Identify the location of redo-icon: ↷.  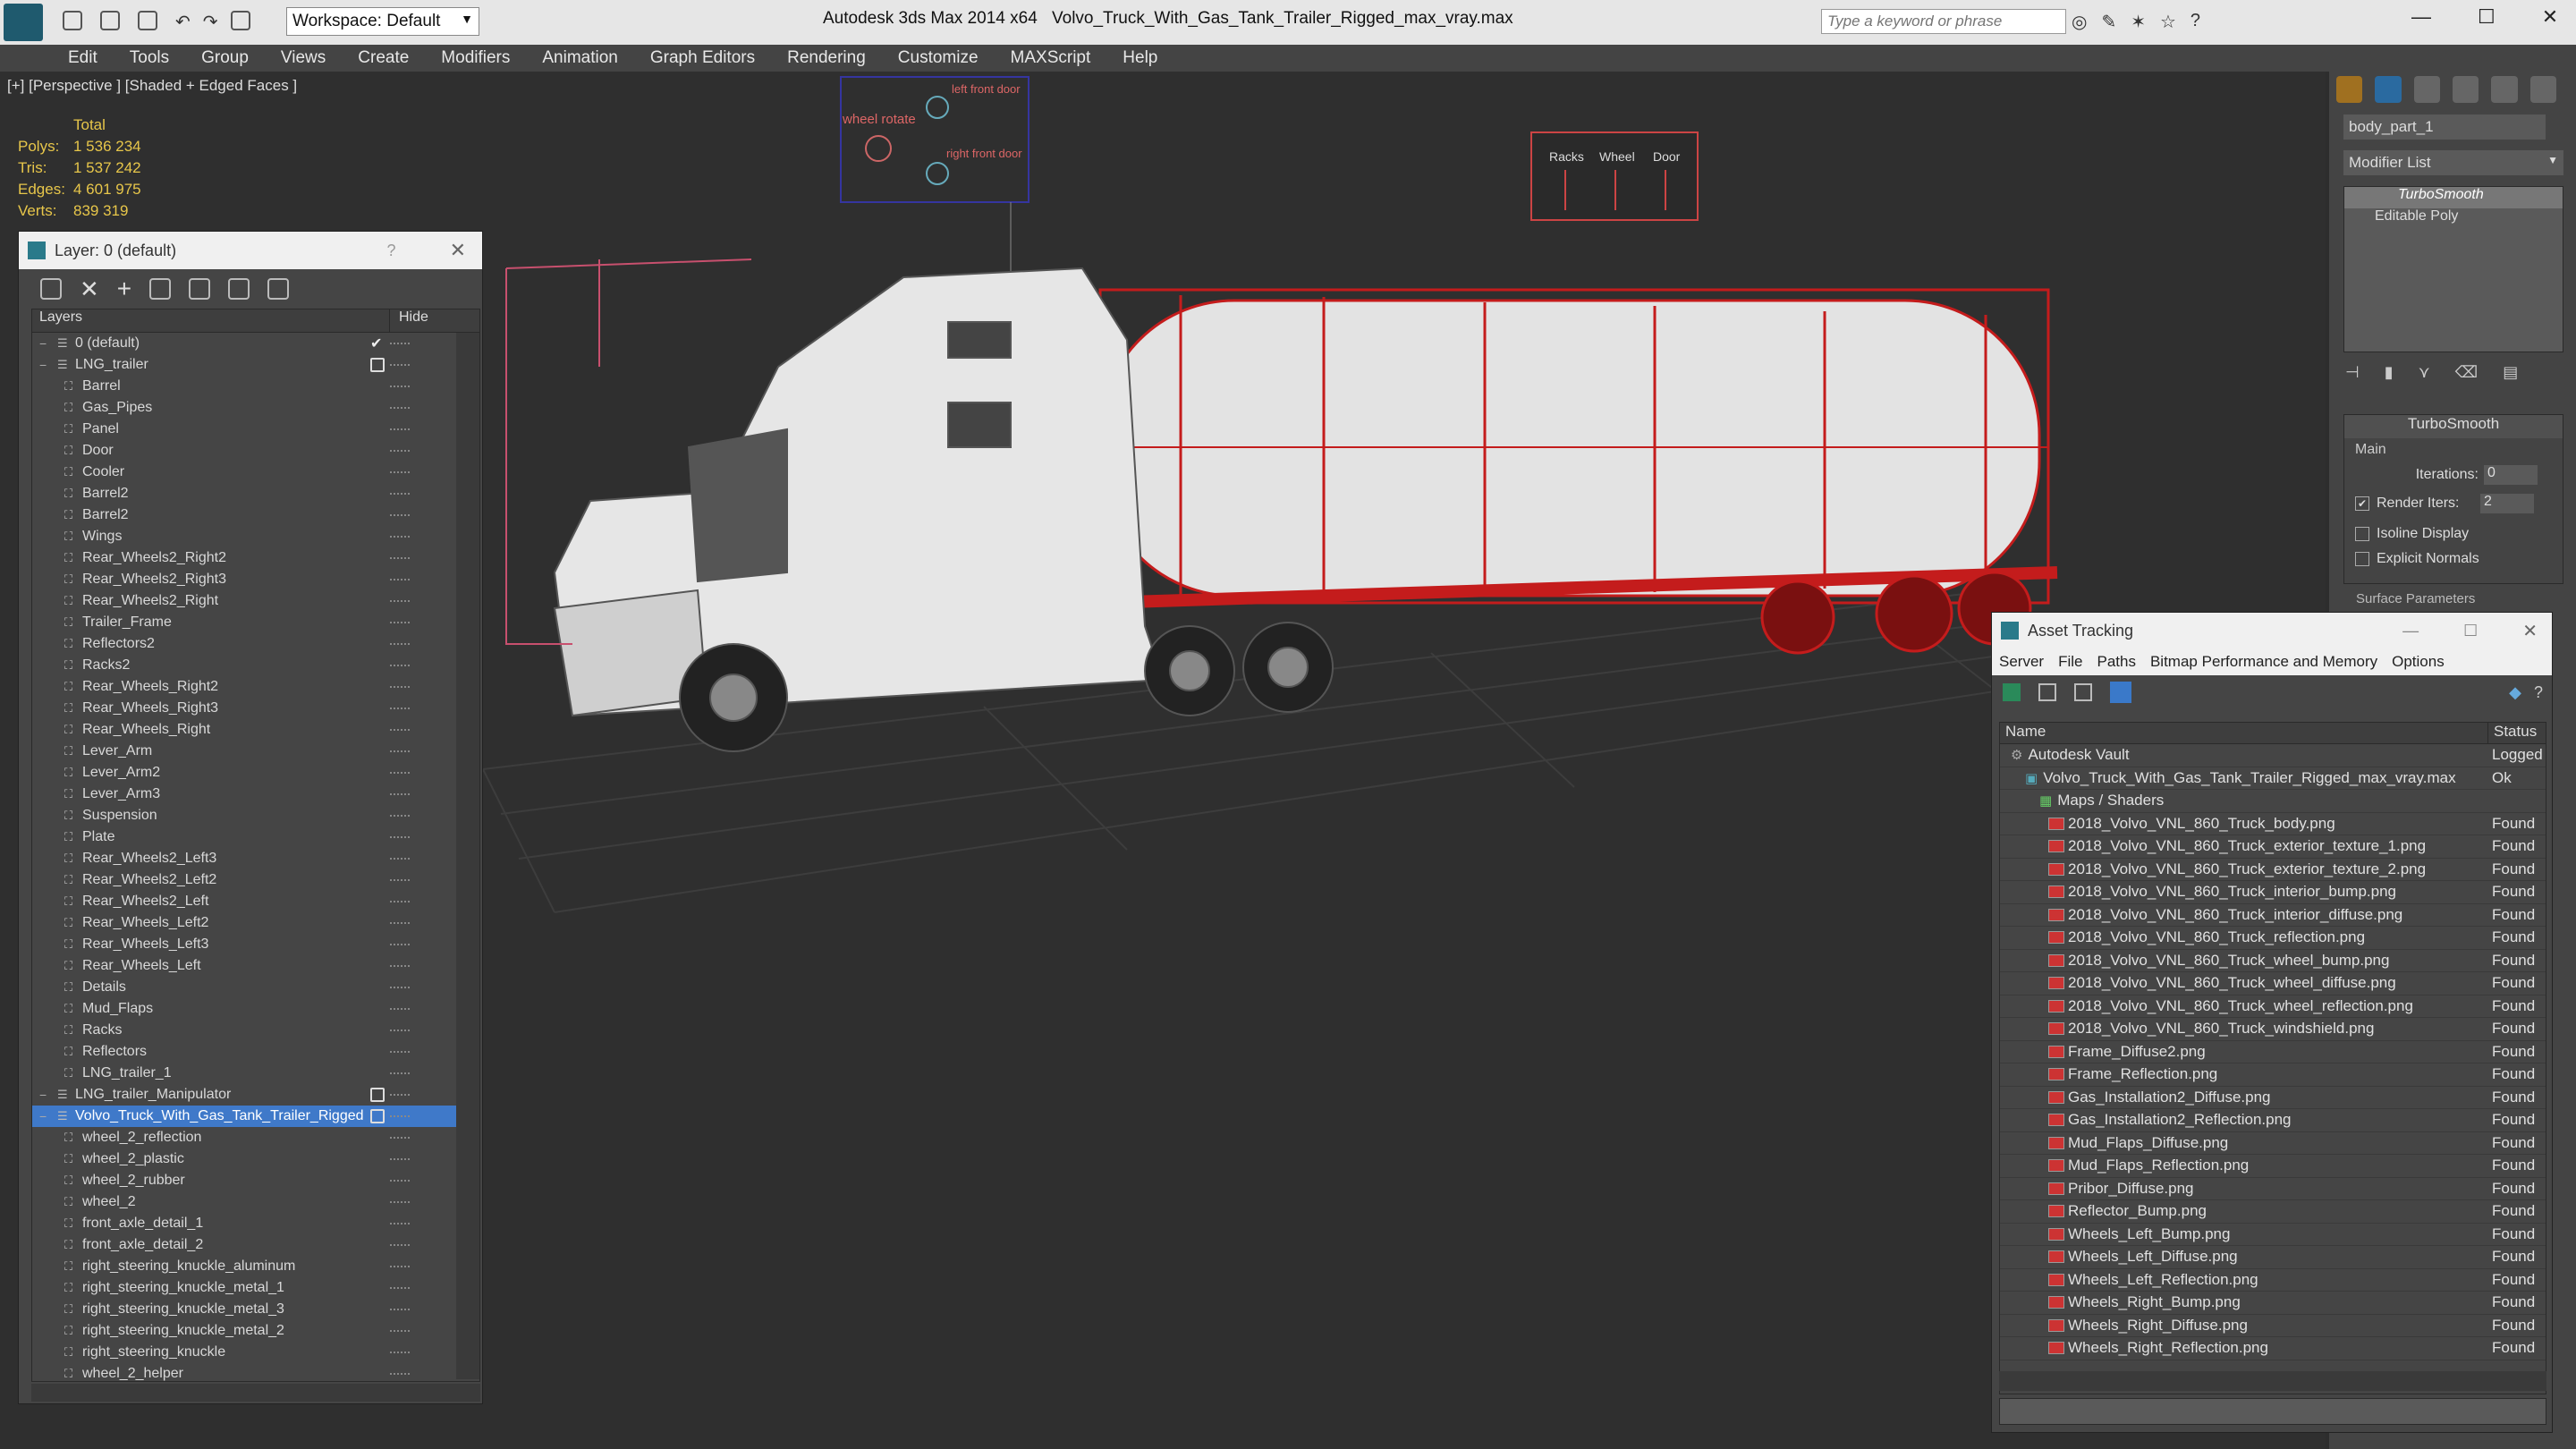
(210, 22).